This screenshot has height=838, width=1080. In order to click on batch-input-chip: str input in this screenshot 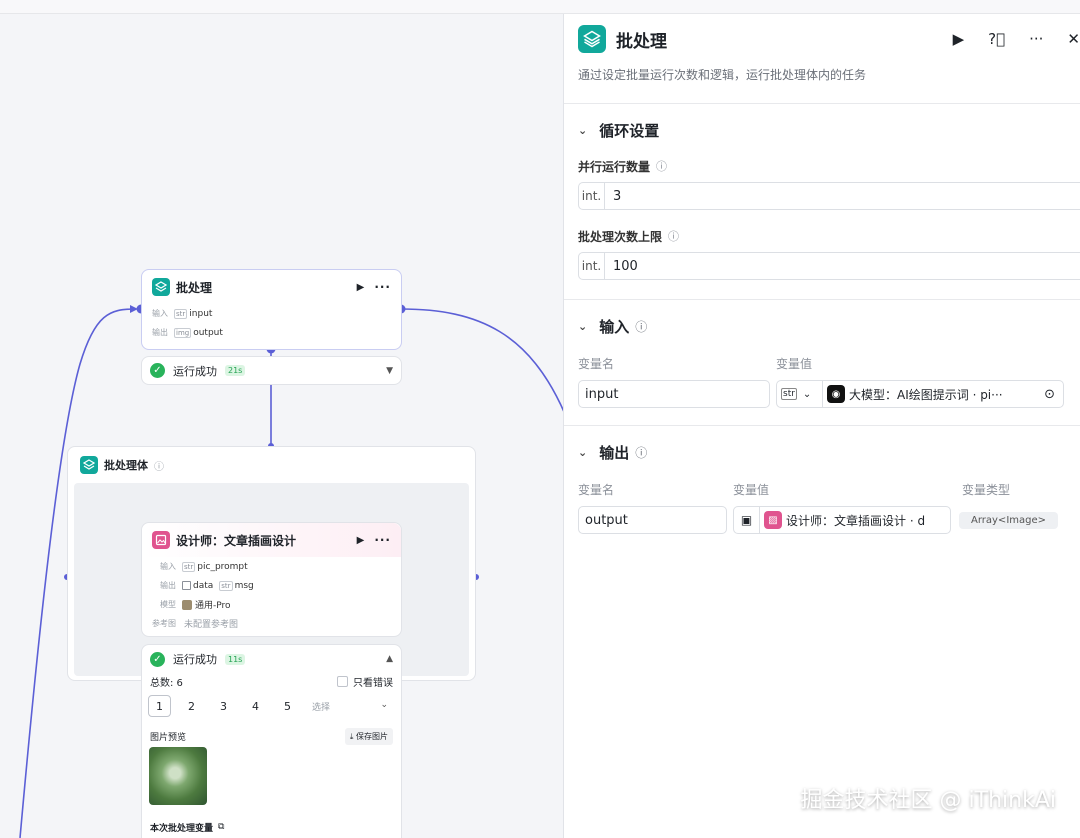, I will do `click(193, 313)`.